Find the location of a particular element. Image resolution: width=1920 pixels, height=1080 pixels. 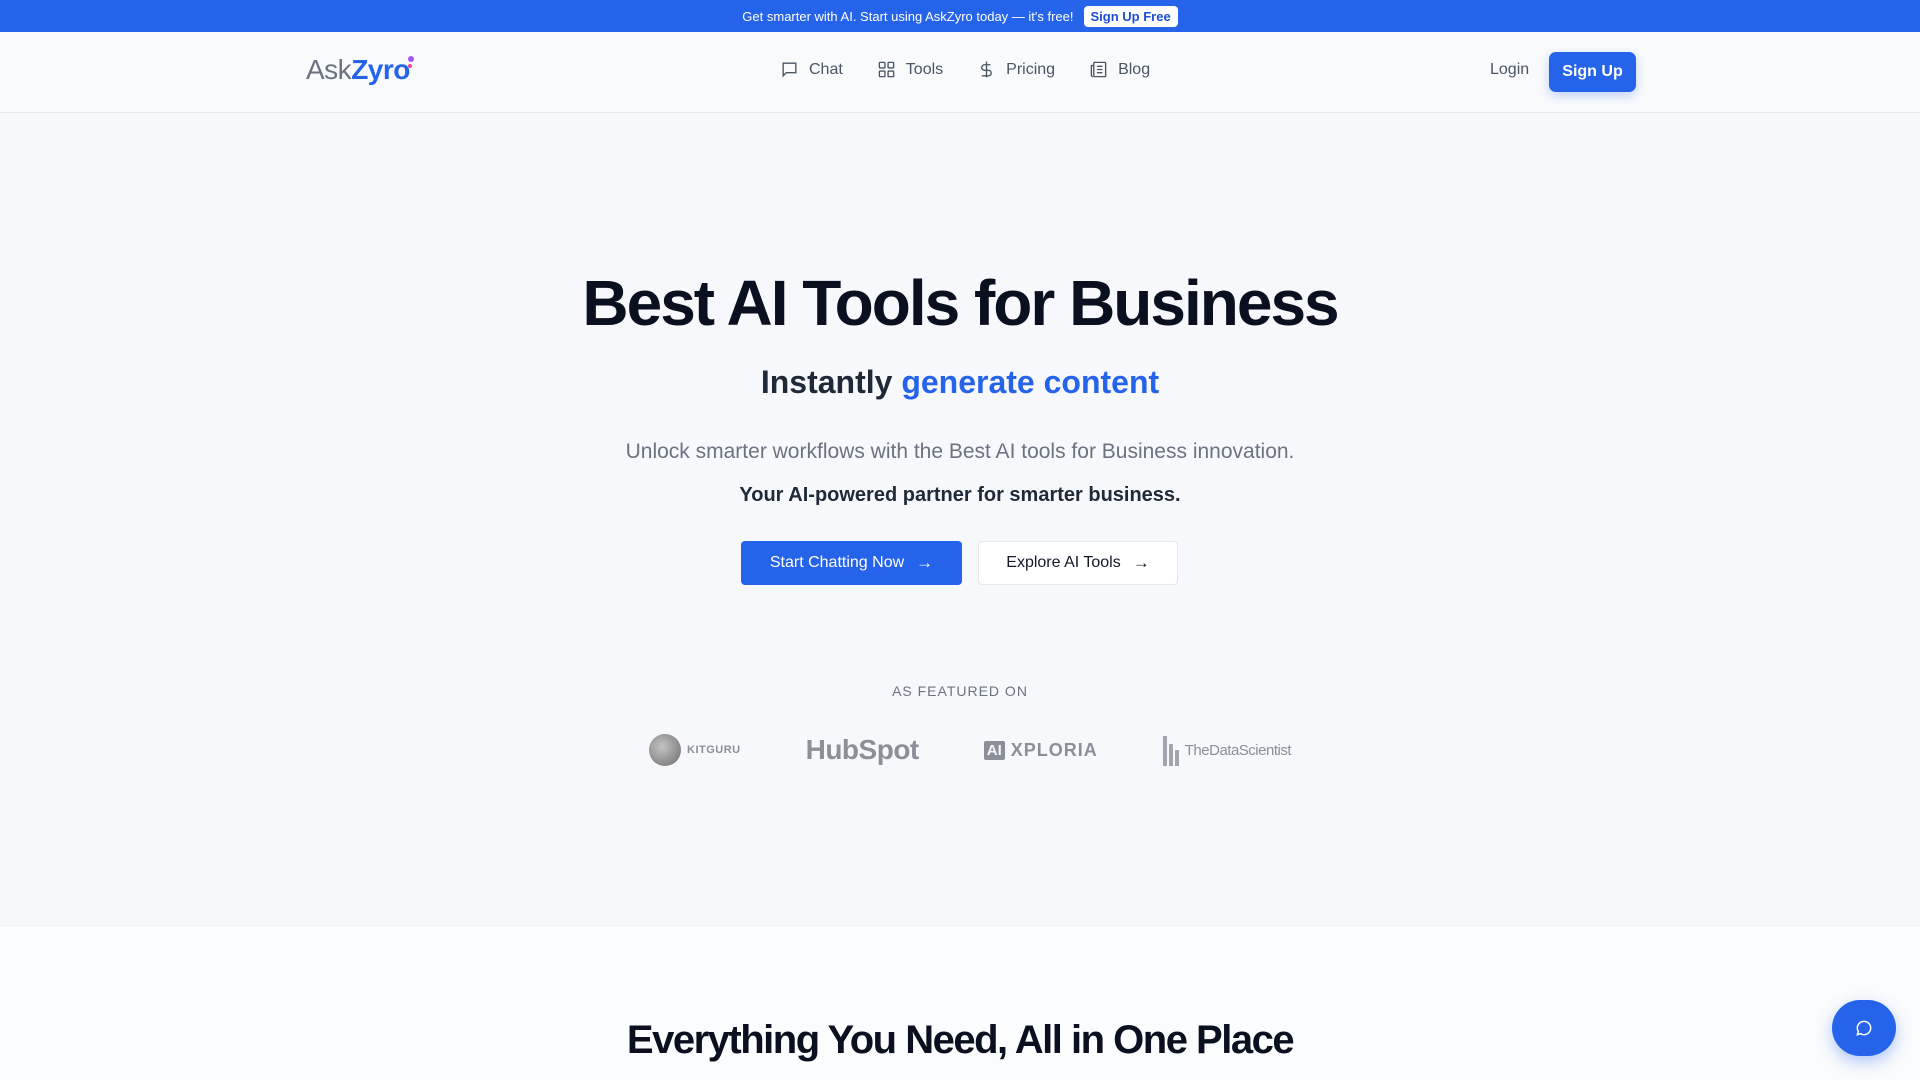

kitguru-logo: KITGURU is located at coordinates (695, 750).